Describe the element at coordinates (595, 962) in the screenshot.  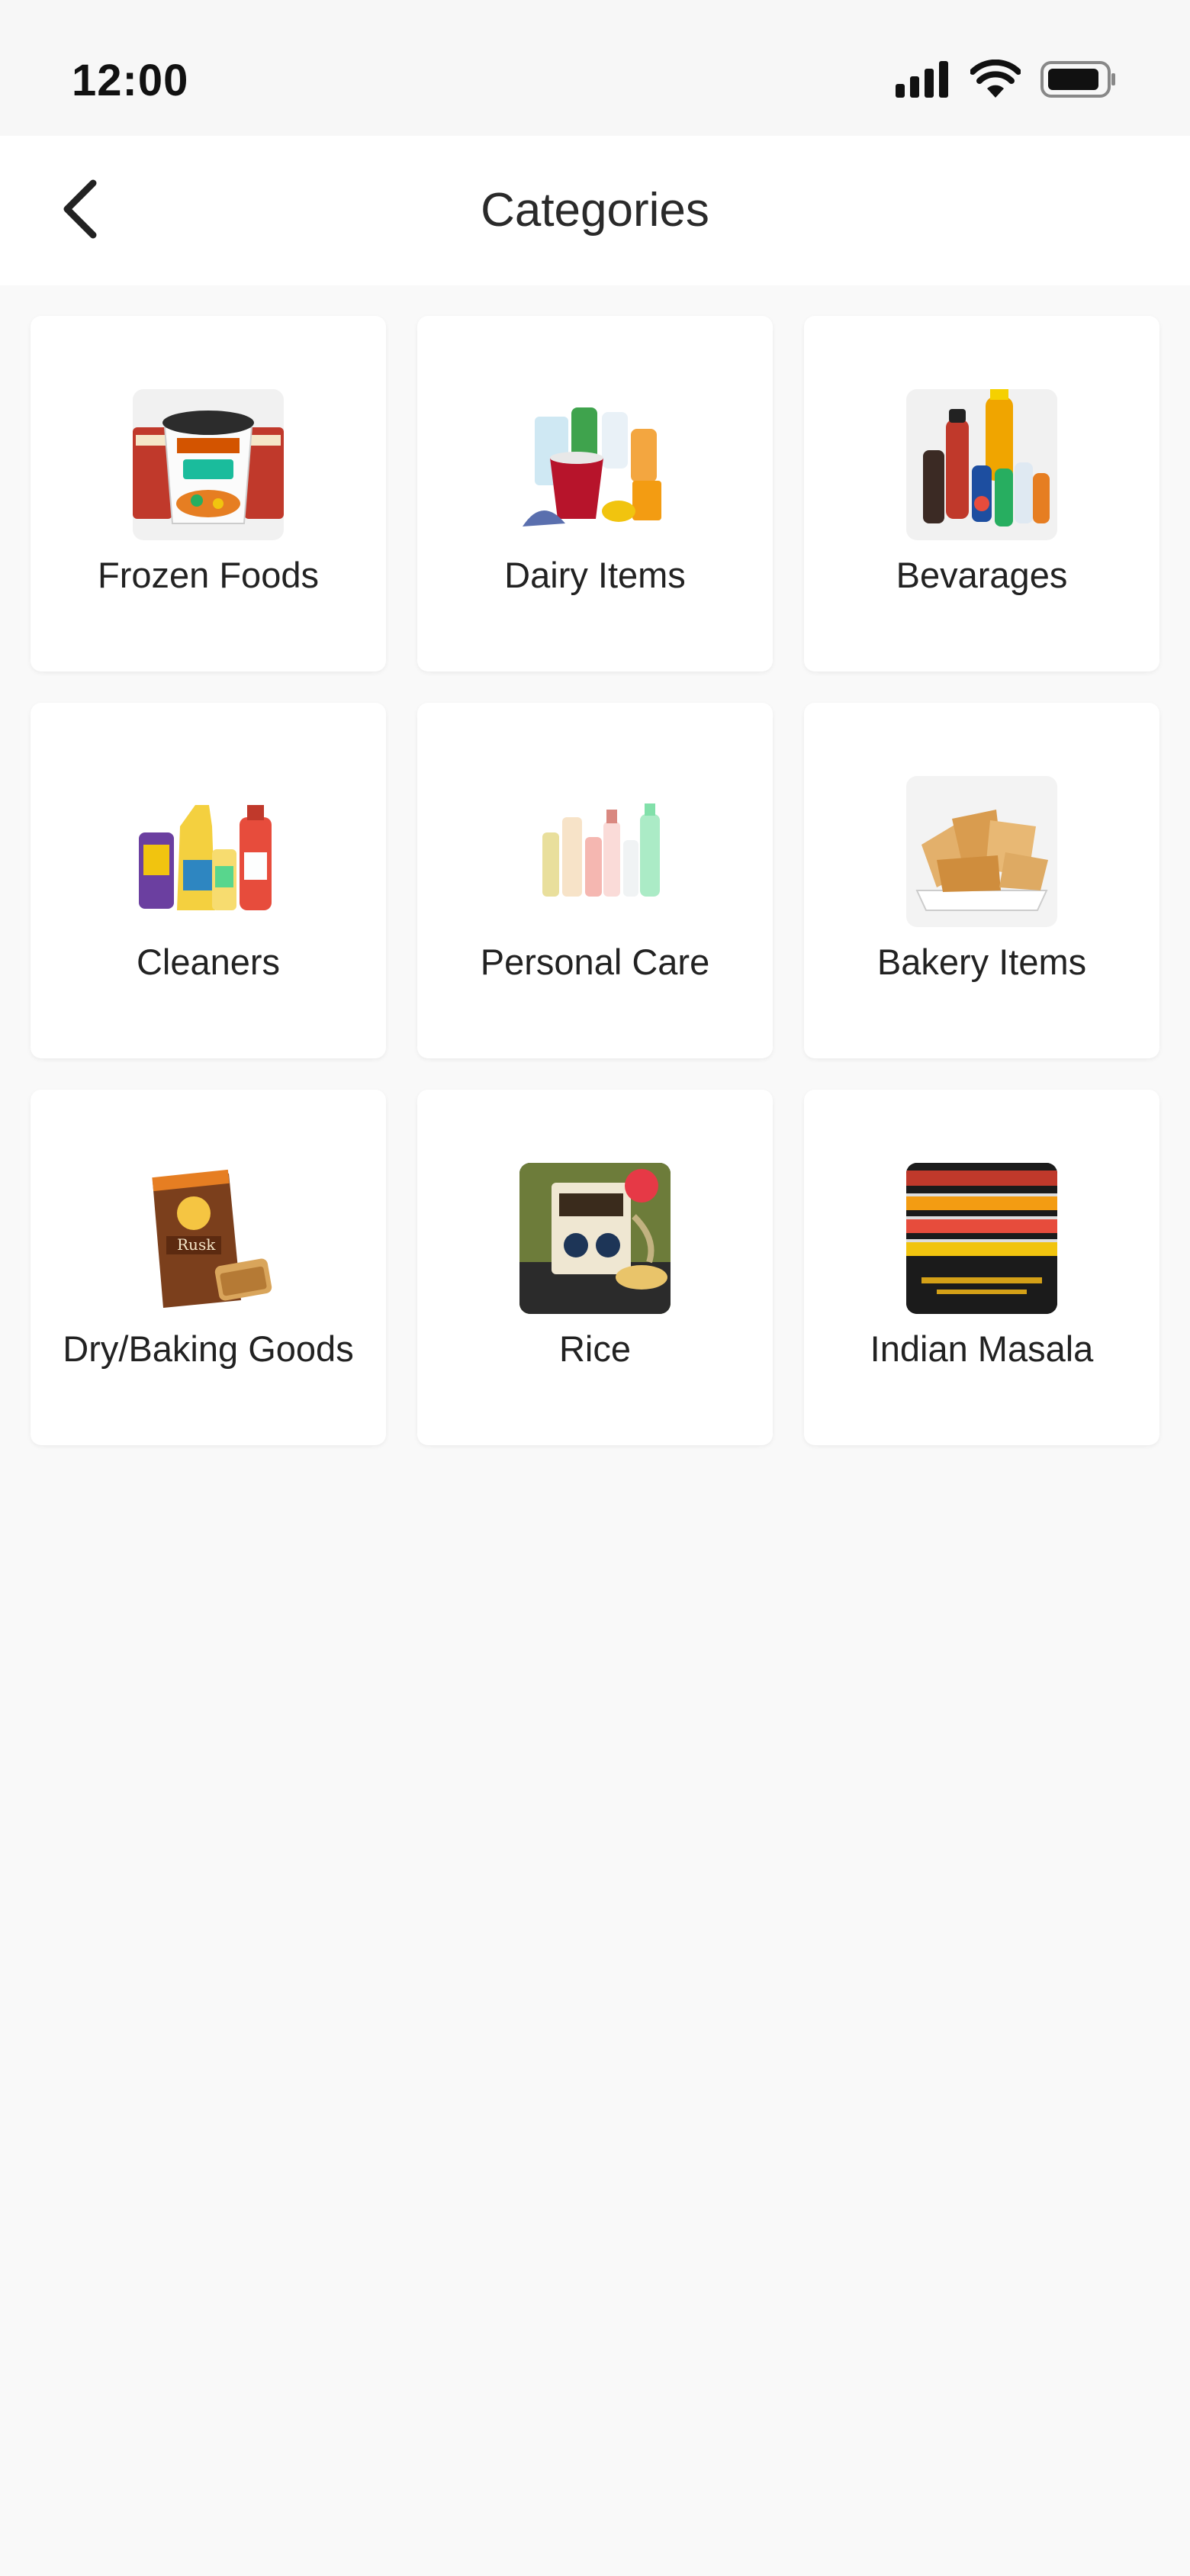
I see `category-label: Personal Care` at that location.